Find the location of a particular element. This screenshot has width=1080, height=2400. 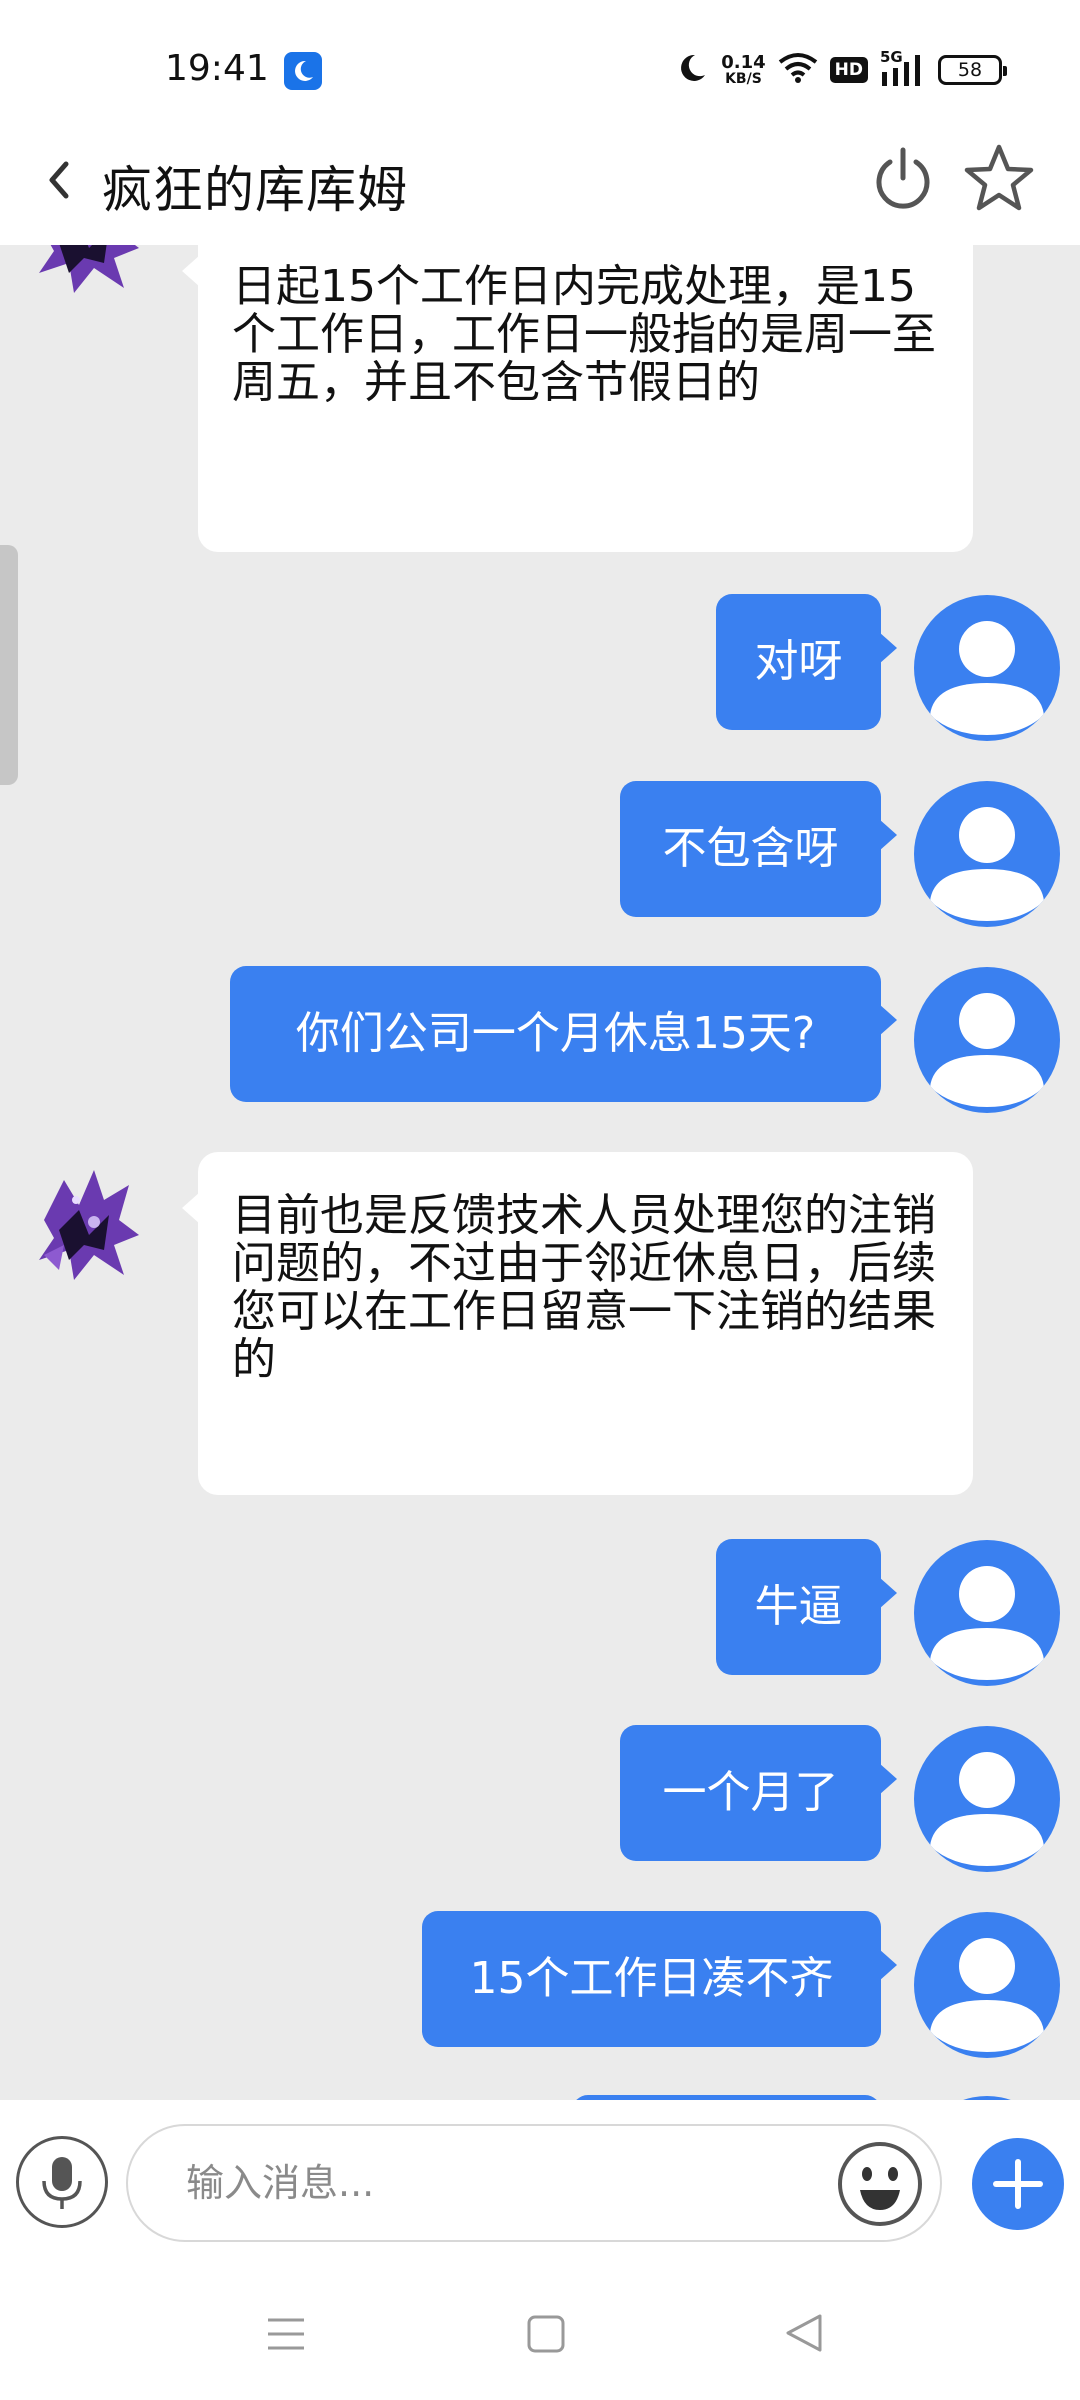

status-icons: 0.14 KB/S HD 5G 58 is located at coordinates (841, 69).